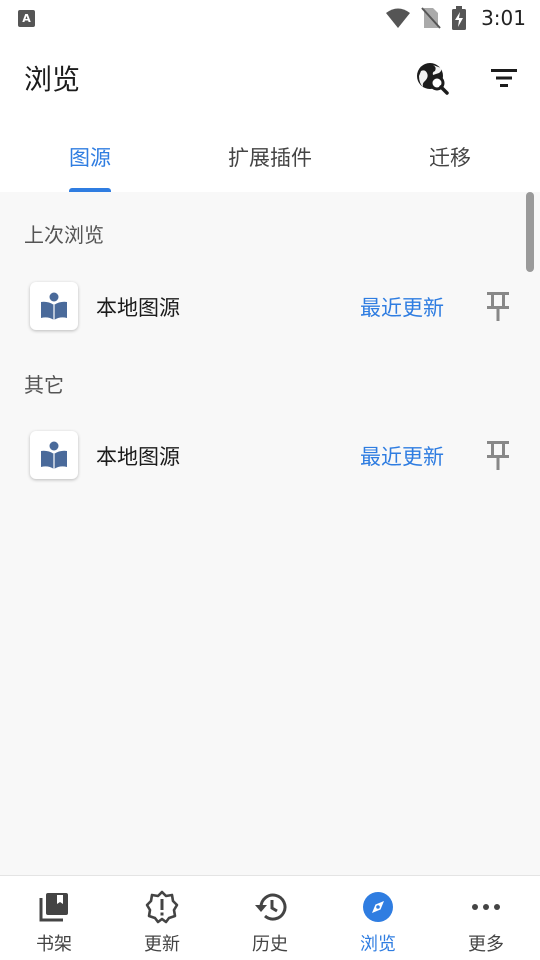 The image size is (540, 960). What do you see at coordinates (459, 18) in the screenshot?
I see `battery-charging-icon` at bounding box center [459, 18].